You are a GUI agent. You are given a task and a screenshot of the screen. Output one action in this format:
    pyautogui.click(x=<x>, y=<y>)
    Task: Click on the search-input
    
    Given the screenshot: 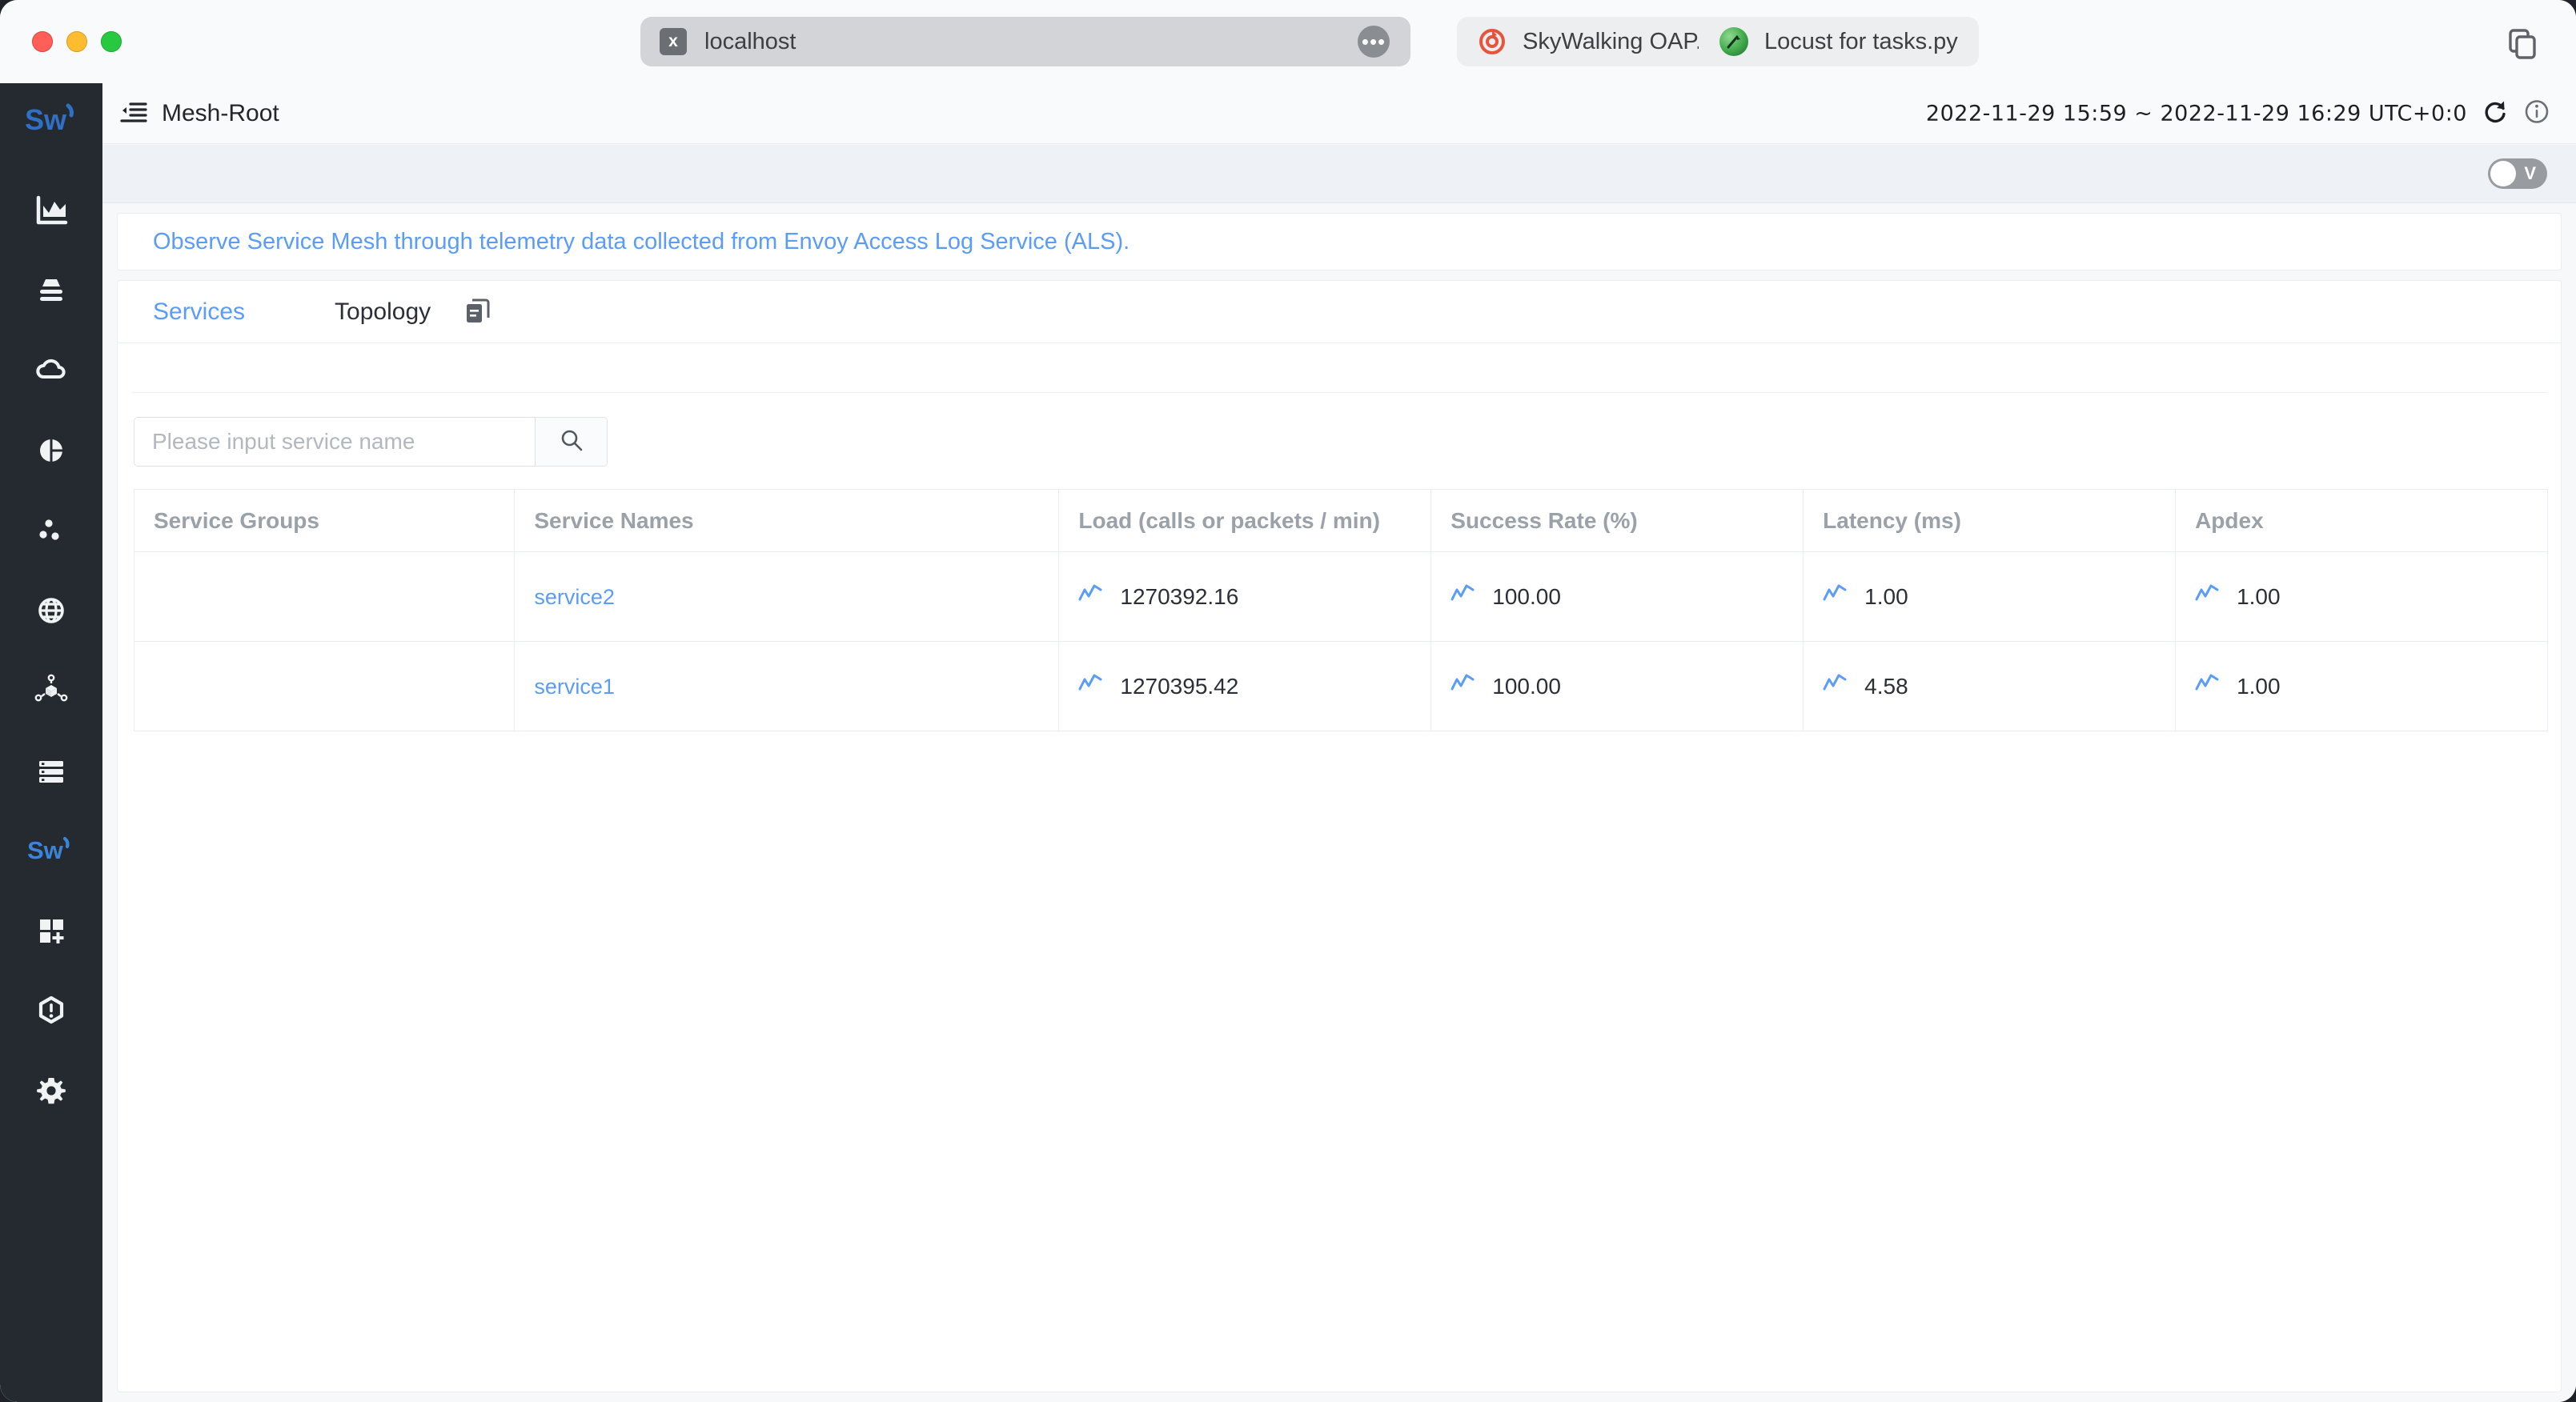 What is the action you would take?
    pyautogui.click(x=334, y=442)
    